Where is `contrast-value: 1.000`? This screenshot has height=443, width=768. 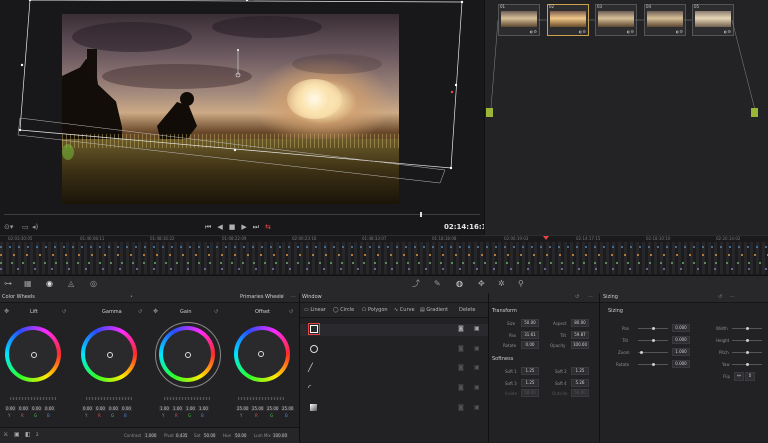
contrast-value: 1.000 is located at coordinates (151, 435).